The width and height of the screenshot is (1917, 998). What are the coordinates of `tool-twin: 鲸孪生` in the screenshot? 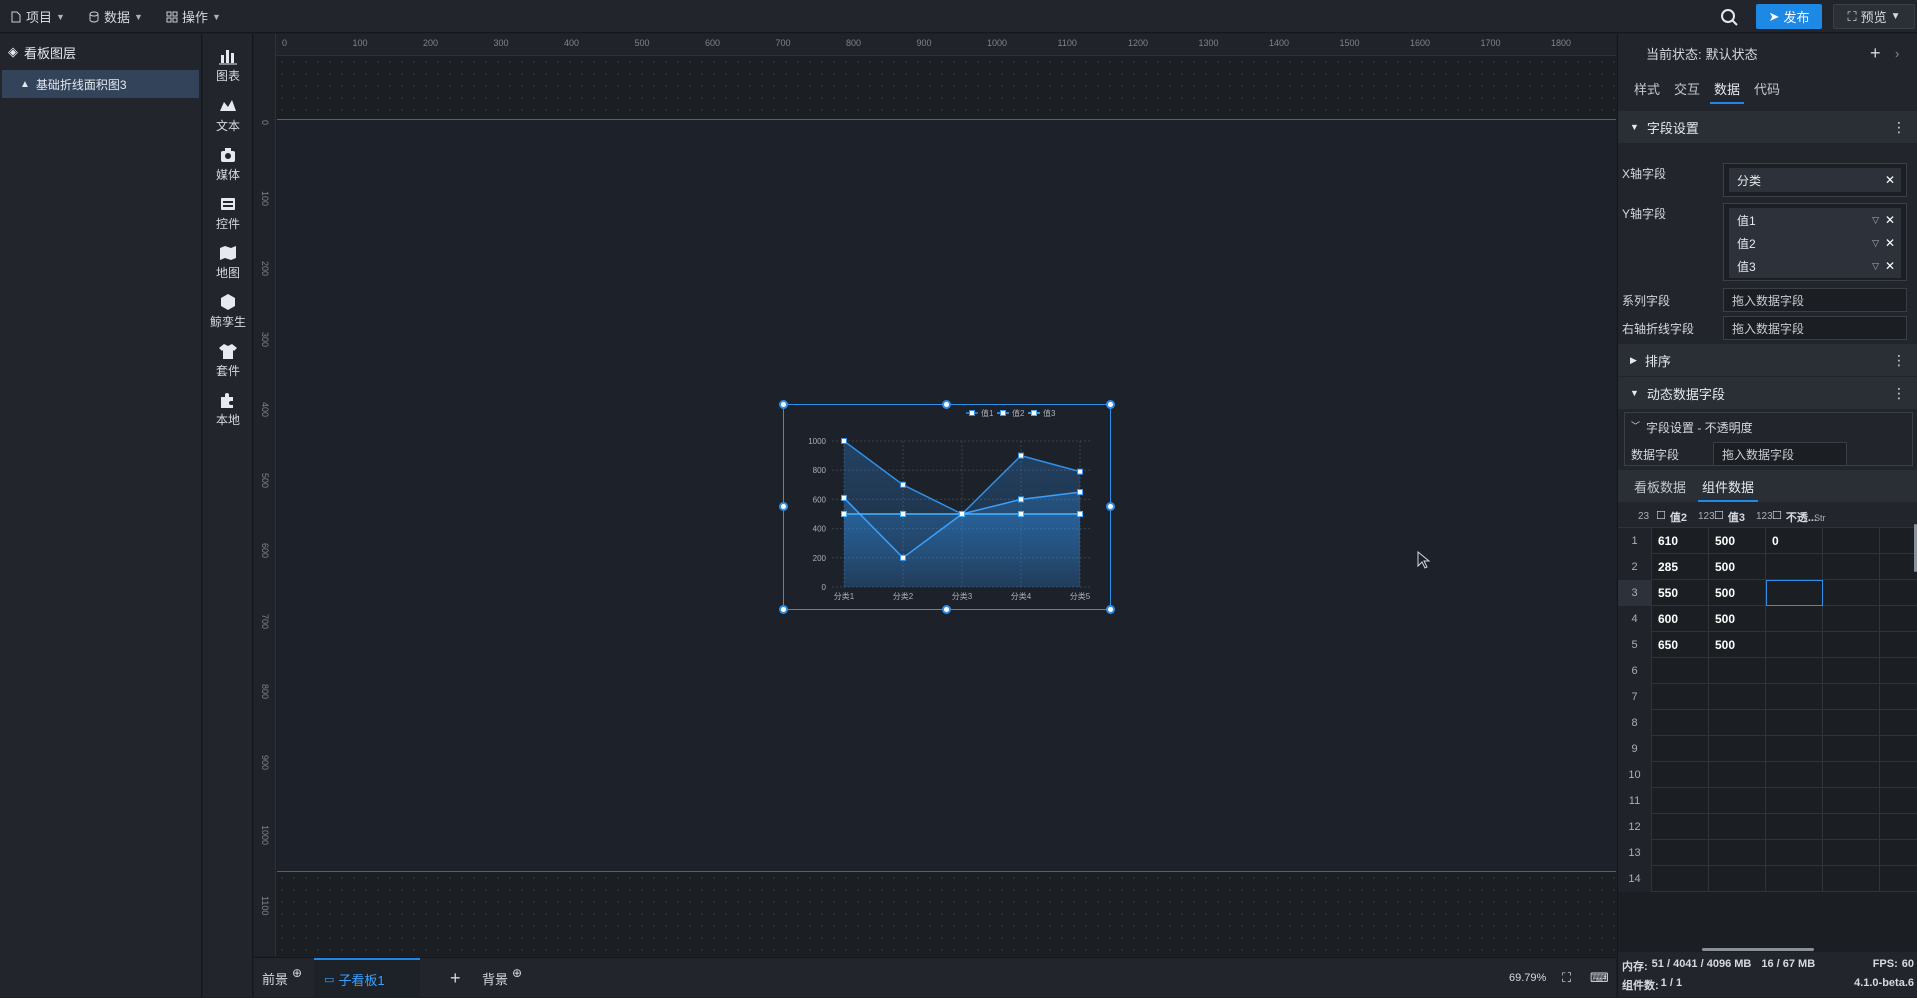 It's located at (228, 311).